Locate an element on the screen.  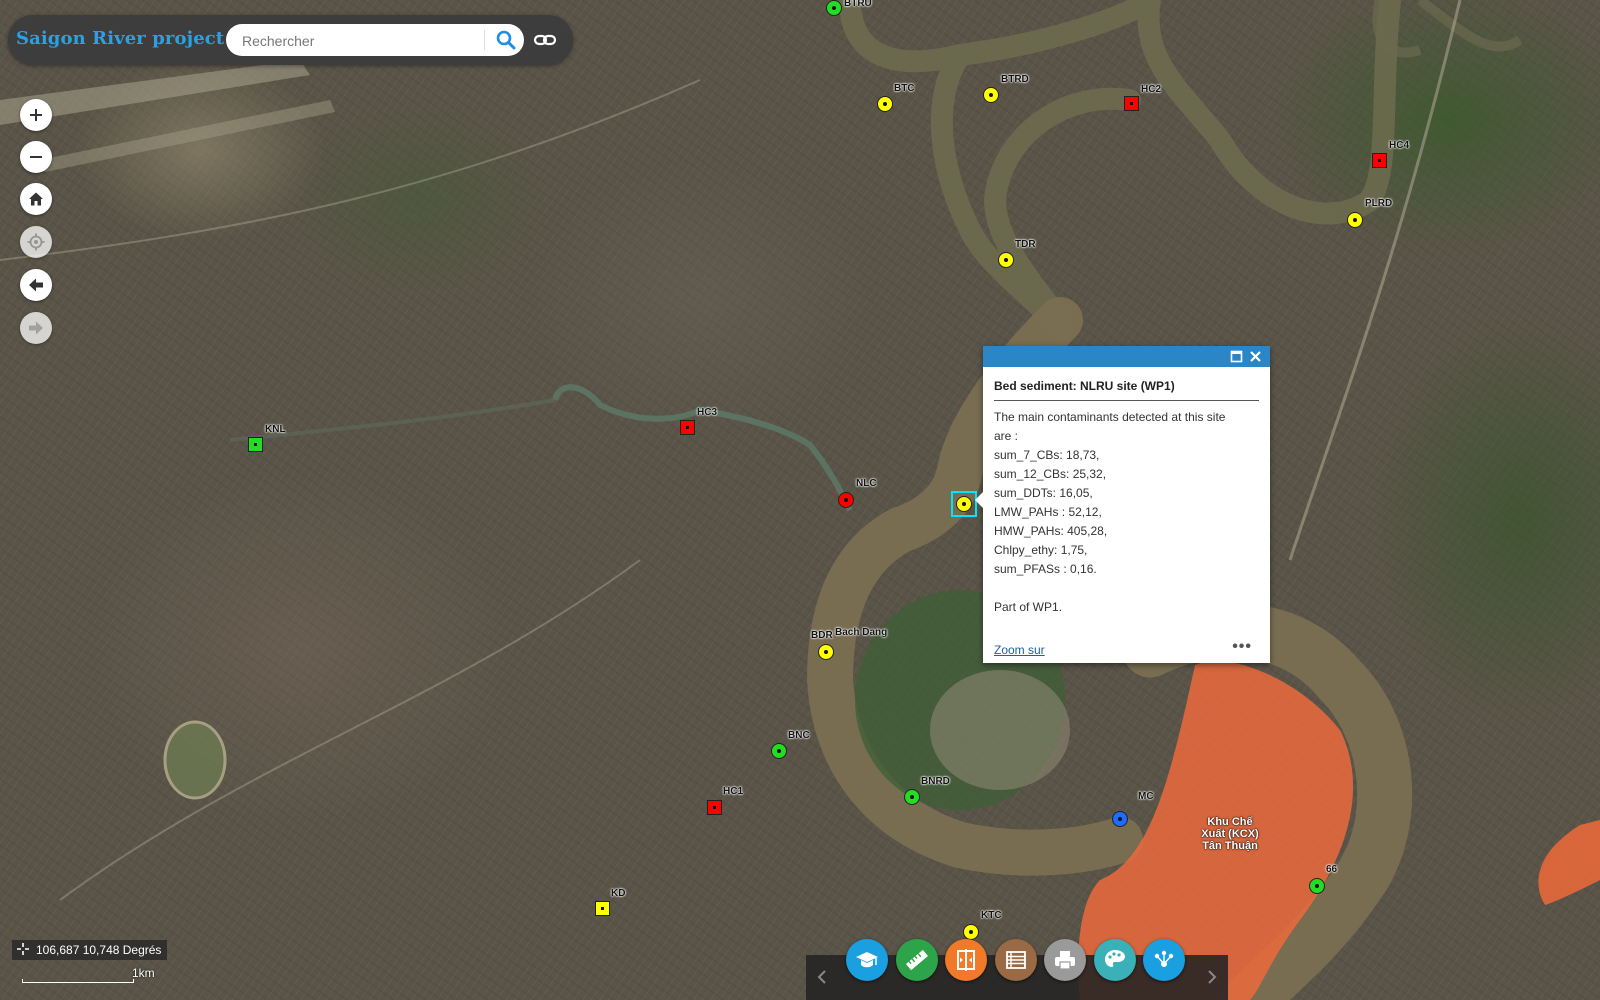
toolbar-prev-button is located at coordinates (822, 977).